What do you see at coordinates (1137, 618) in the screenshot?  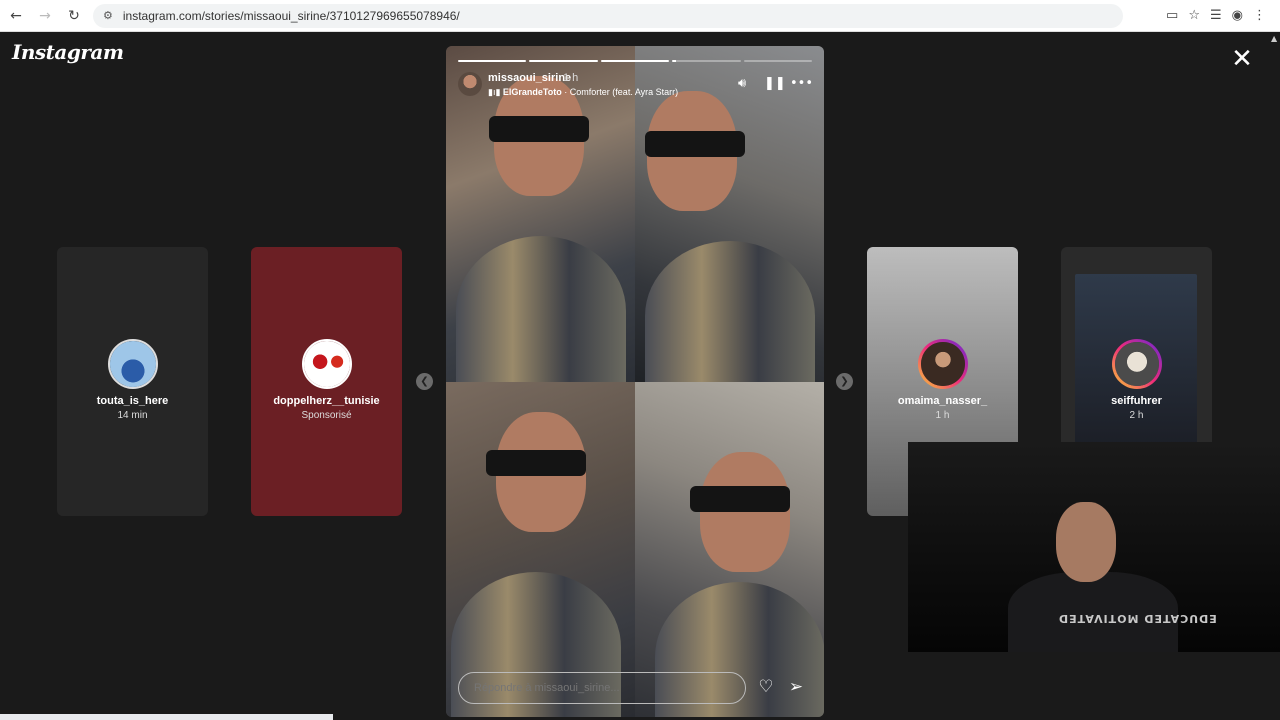 I see `shirt-text: EDUCATED MOTIVATED` at bounding box center [1137, 618].